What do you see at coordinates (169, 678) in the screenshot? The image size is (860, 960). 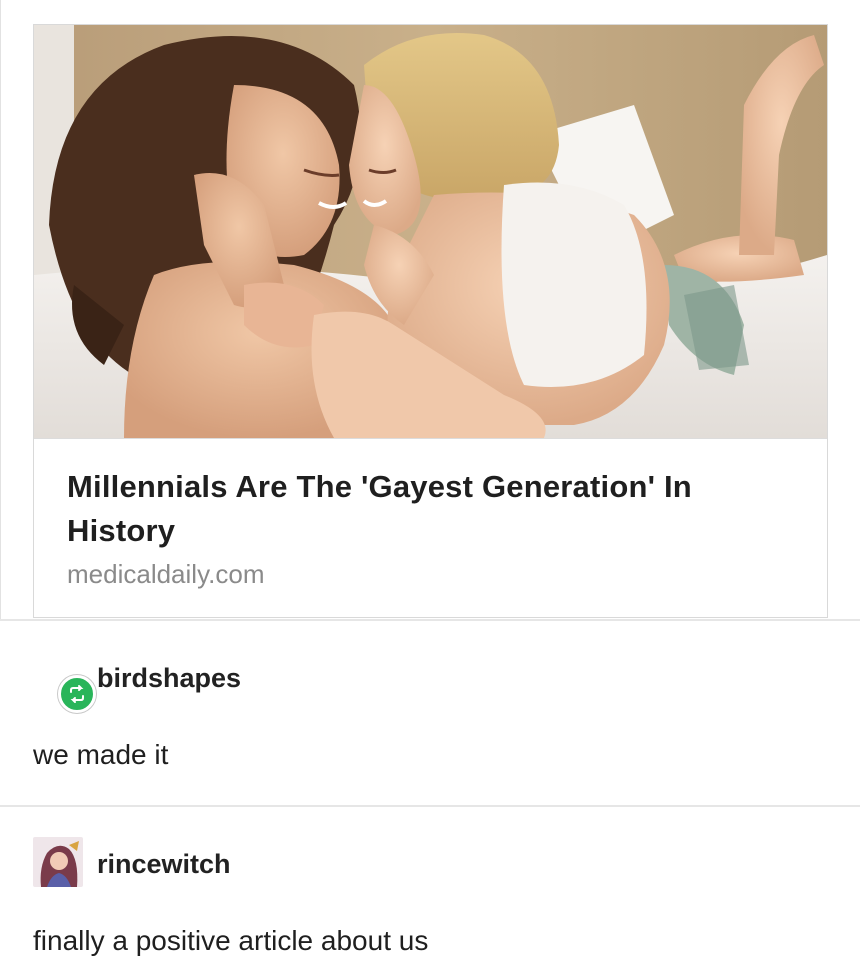 I see `username: birdshapes` at bounding box center [169, 678].